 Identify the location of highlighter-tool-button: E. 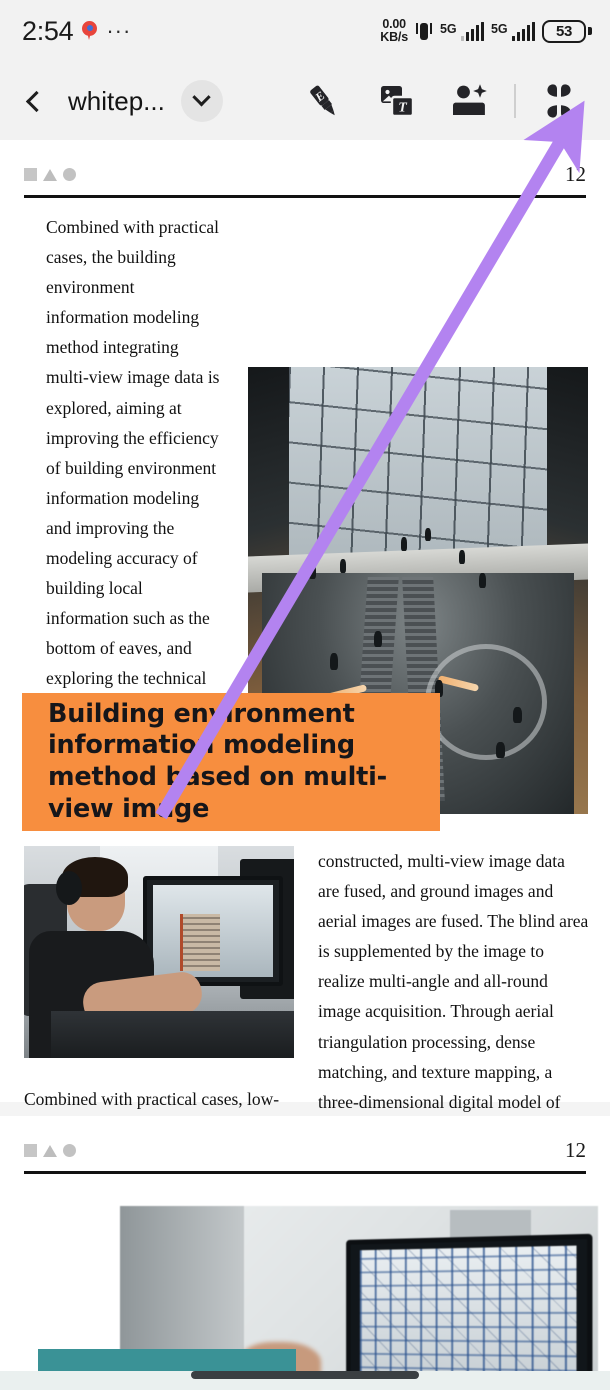
(323, 101).